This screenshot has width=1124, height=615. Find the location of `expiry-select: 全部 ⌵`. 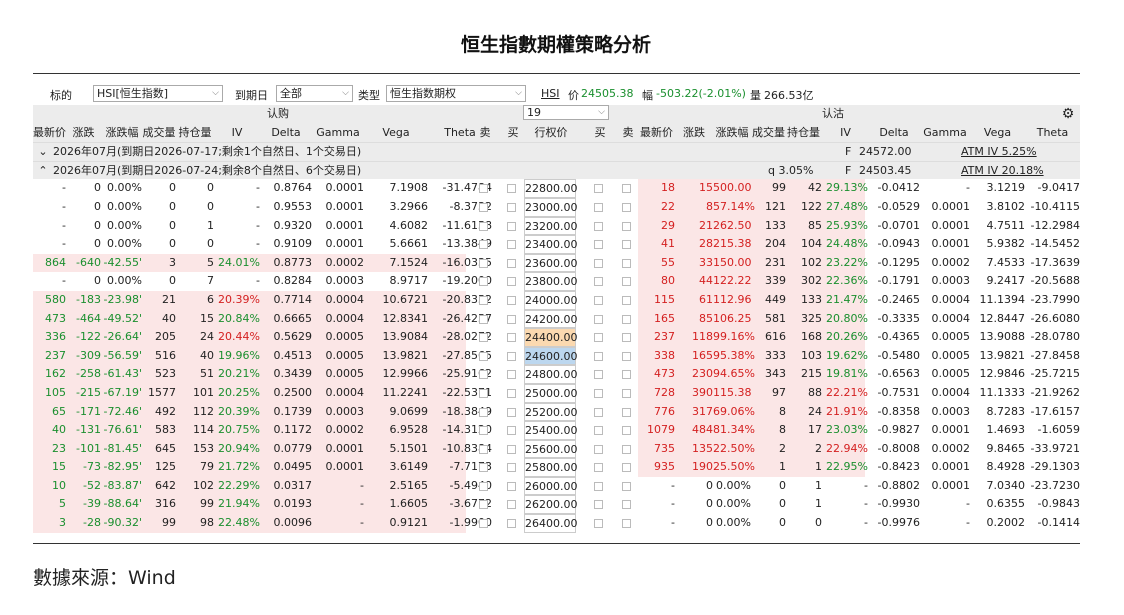

expiry-select: 全部 ⌵ is located at coordinates (314, 93).